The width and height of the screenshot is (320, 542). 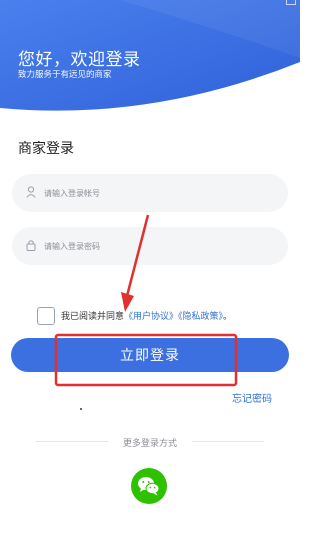 I want to click on forgot-password-link: 忘记密码, so click(x=252, y=397).